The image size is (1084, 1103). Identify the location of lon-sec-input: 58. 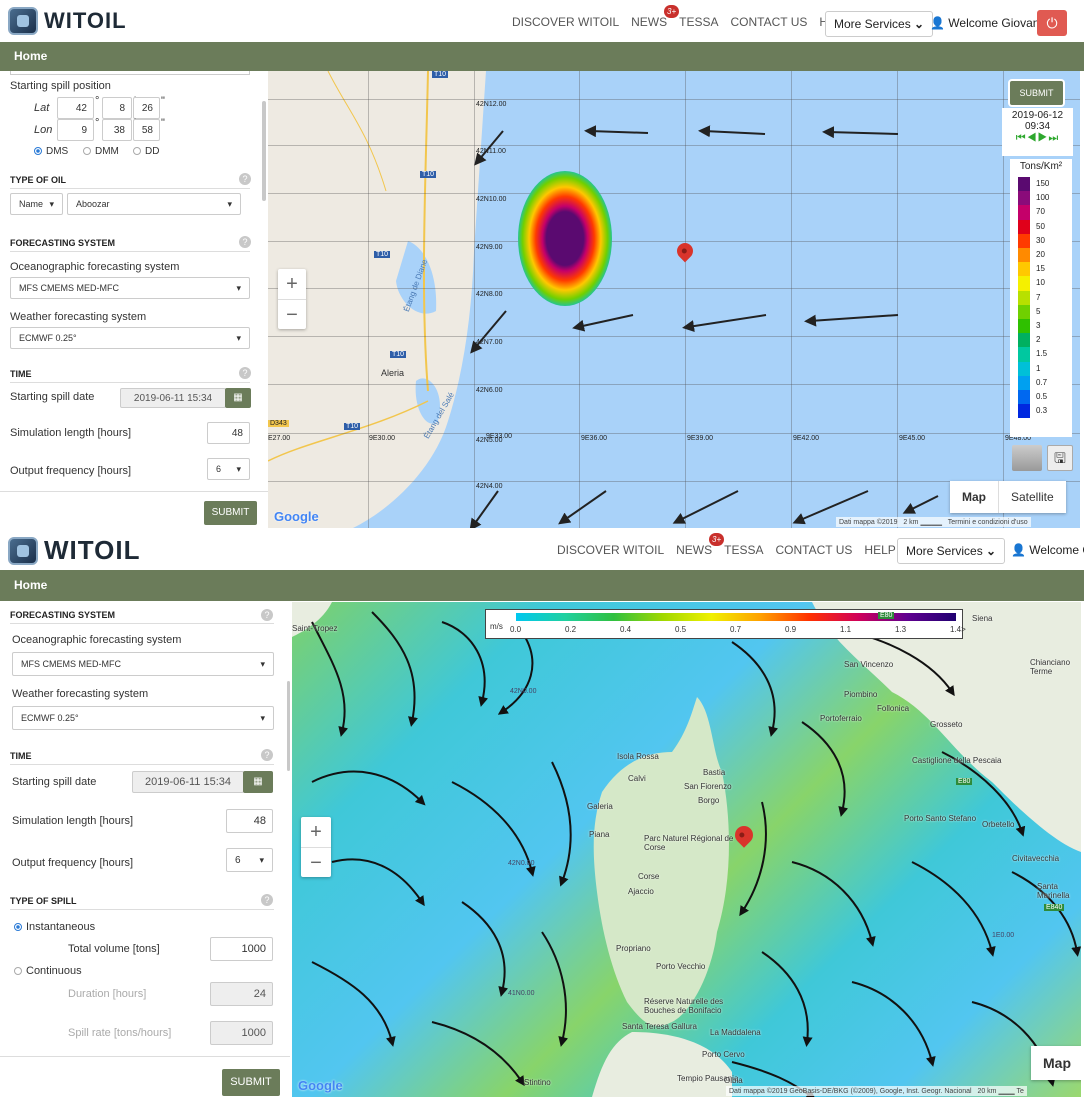
(146, 130).